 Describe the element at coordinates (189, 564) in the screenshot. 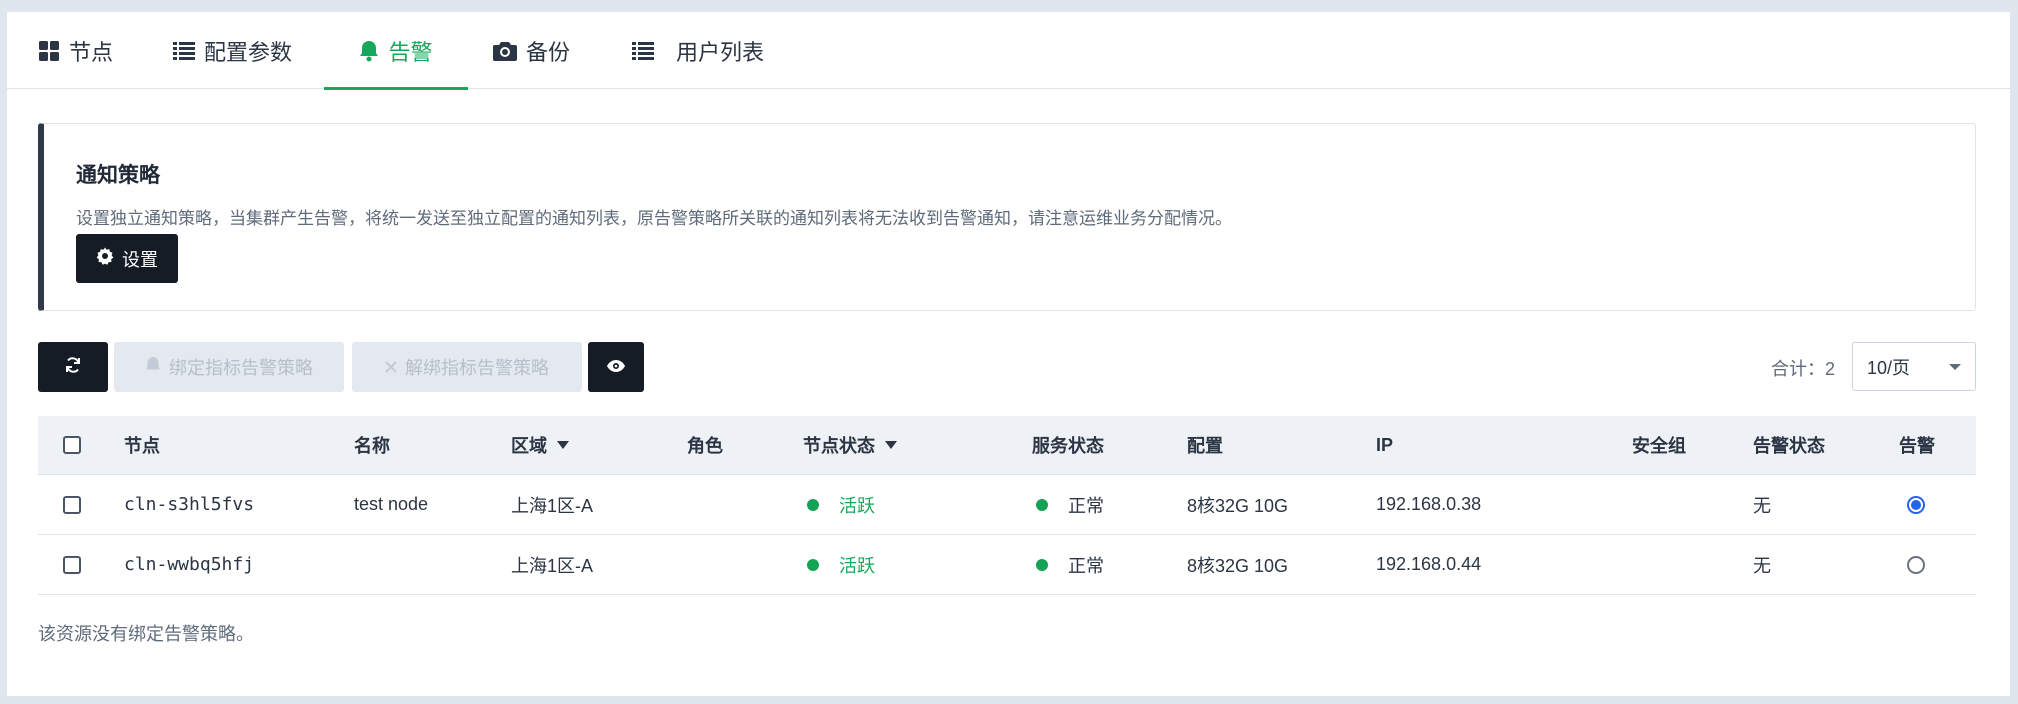

I see `node-id: cln-wwbq5hfj` at that location.